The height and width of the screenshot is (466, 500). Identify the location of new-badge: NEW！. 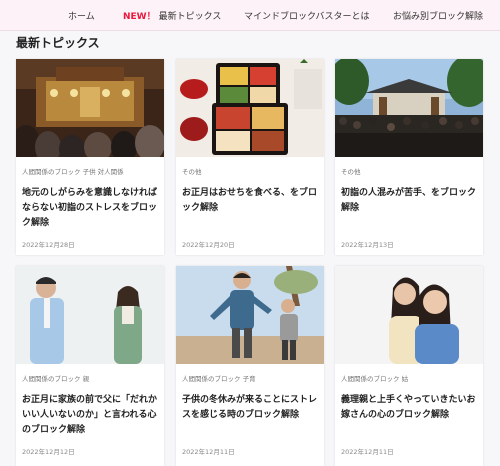
(139, 17).